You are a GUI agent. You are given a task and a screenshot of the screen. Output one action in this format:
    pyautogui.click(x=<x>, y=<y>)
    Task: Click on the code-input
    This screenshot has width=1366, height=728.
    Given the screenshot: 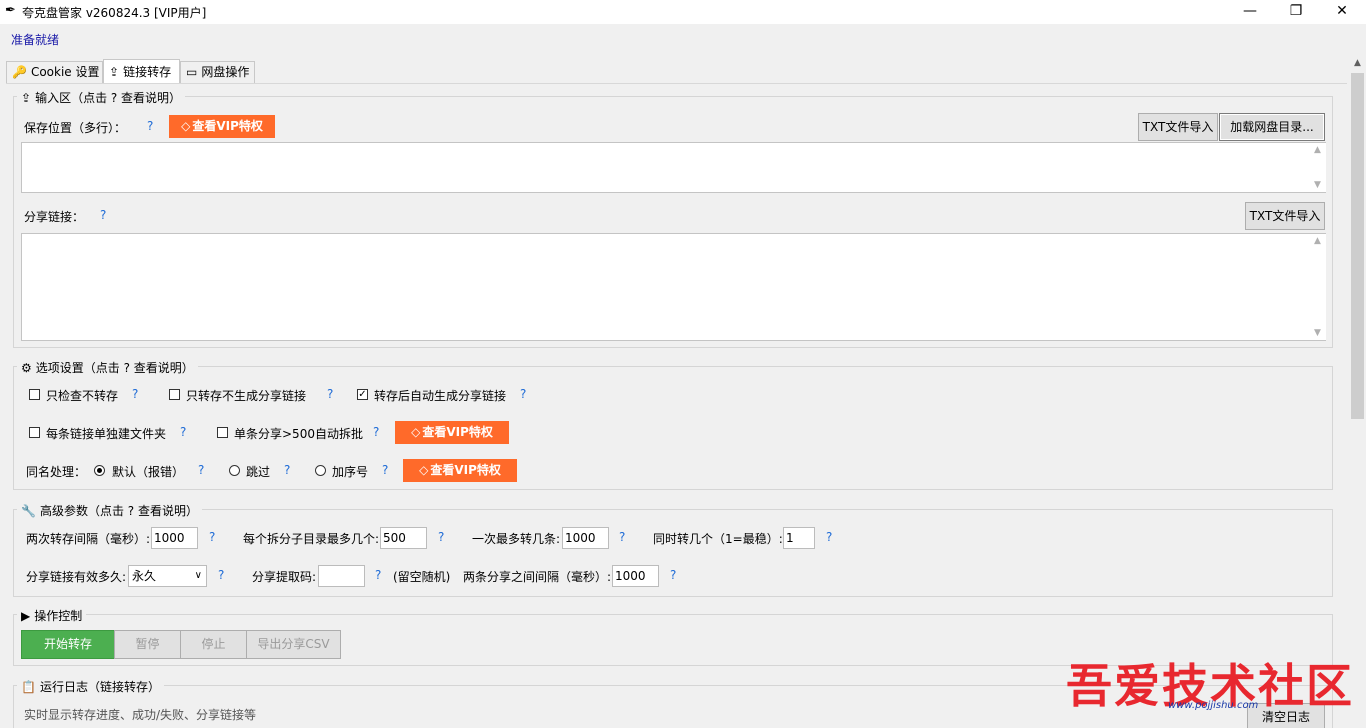 What is the action you would take?
    pyautogui.click(x=341, y=576)
    